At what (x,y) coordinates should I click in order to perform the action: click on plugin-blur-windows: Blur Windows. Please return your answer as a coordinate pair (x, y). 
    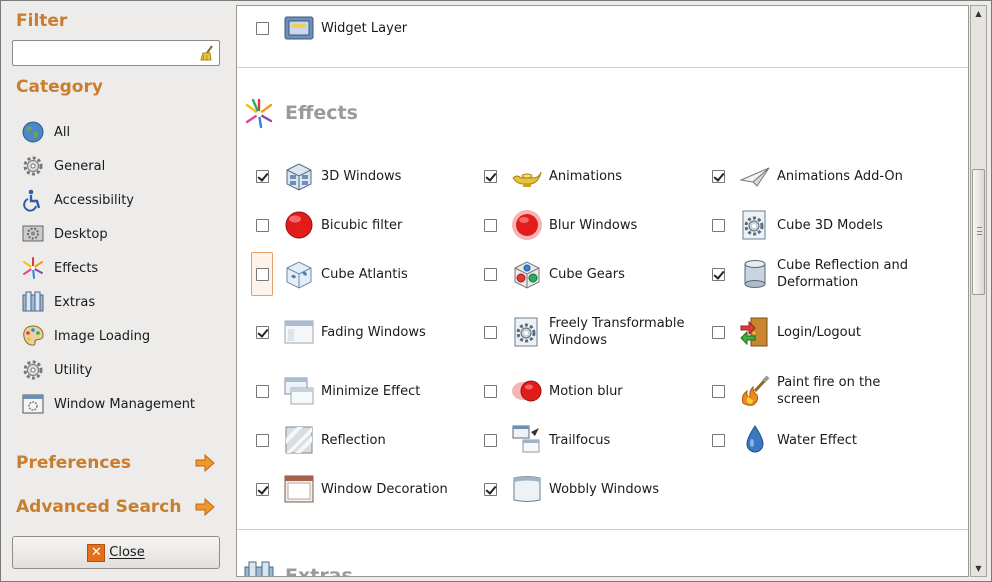
    Looking at the image, I should click on (575, 225).